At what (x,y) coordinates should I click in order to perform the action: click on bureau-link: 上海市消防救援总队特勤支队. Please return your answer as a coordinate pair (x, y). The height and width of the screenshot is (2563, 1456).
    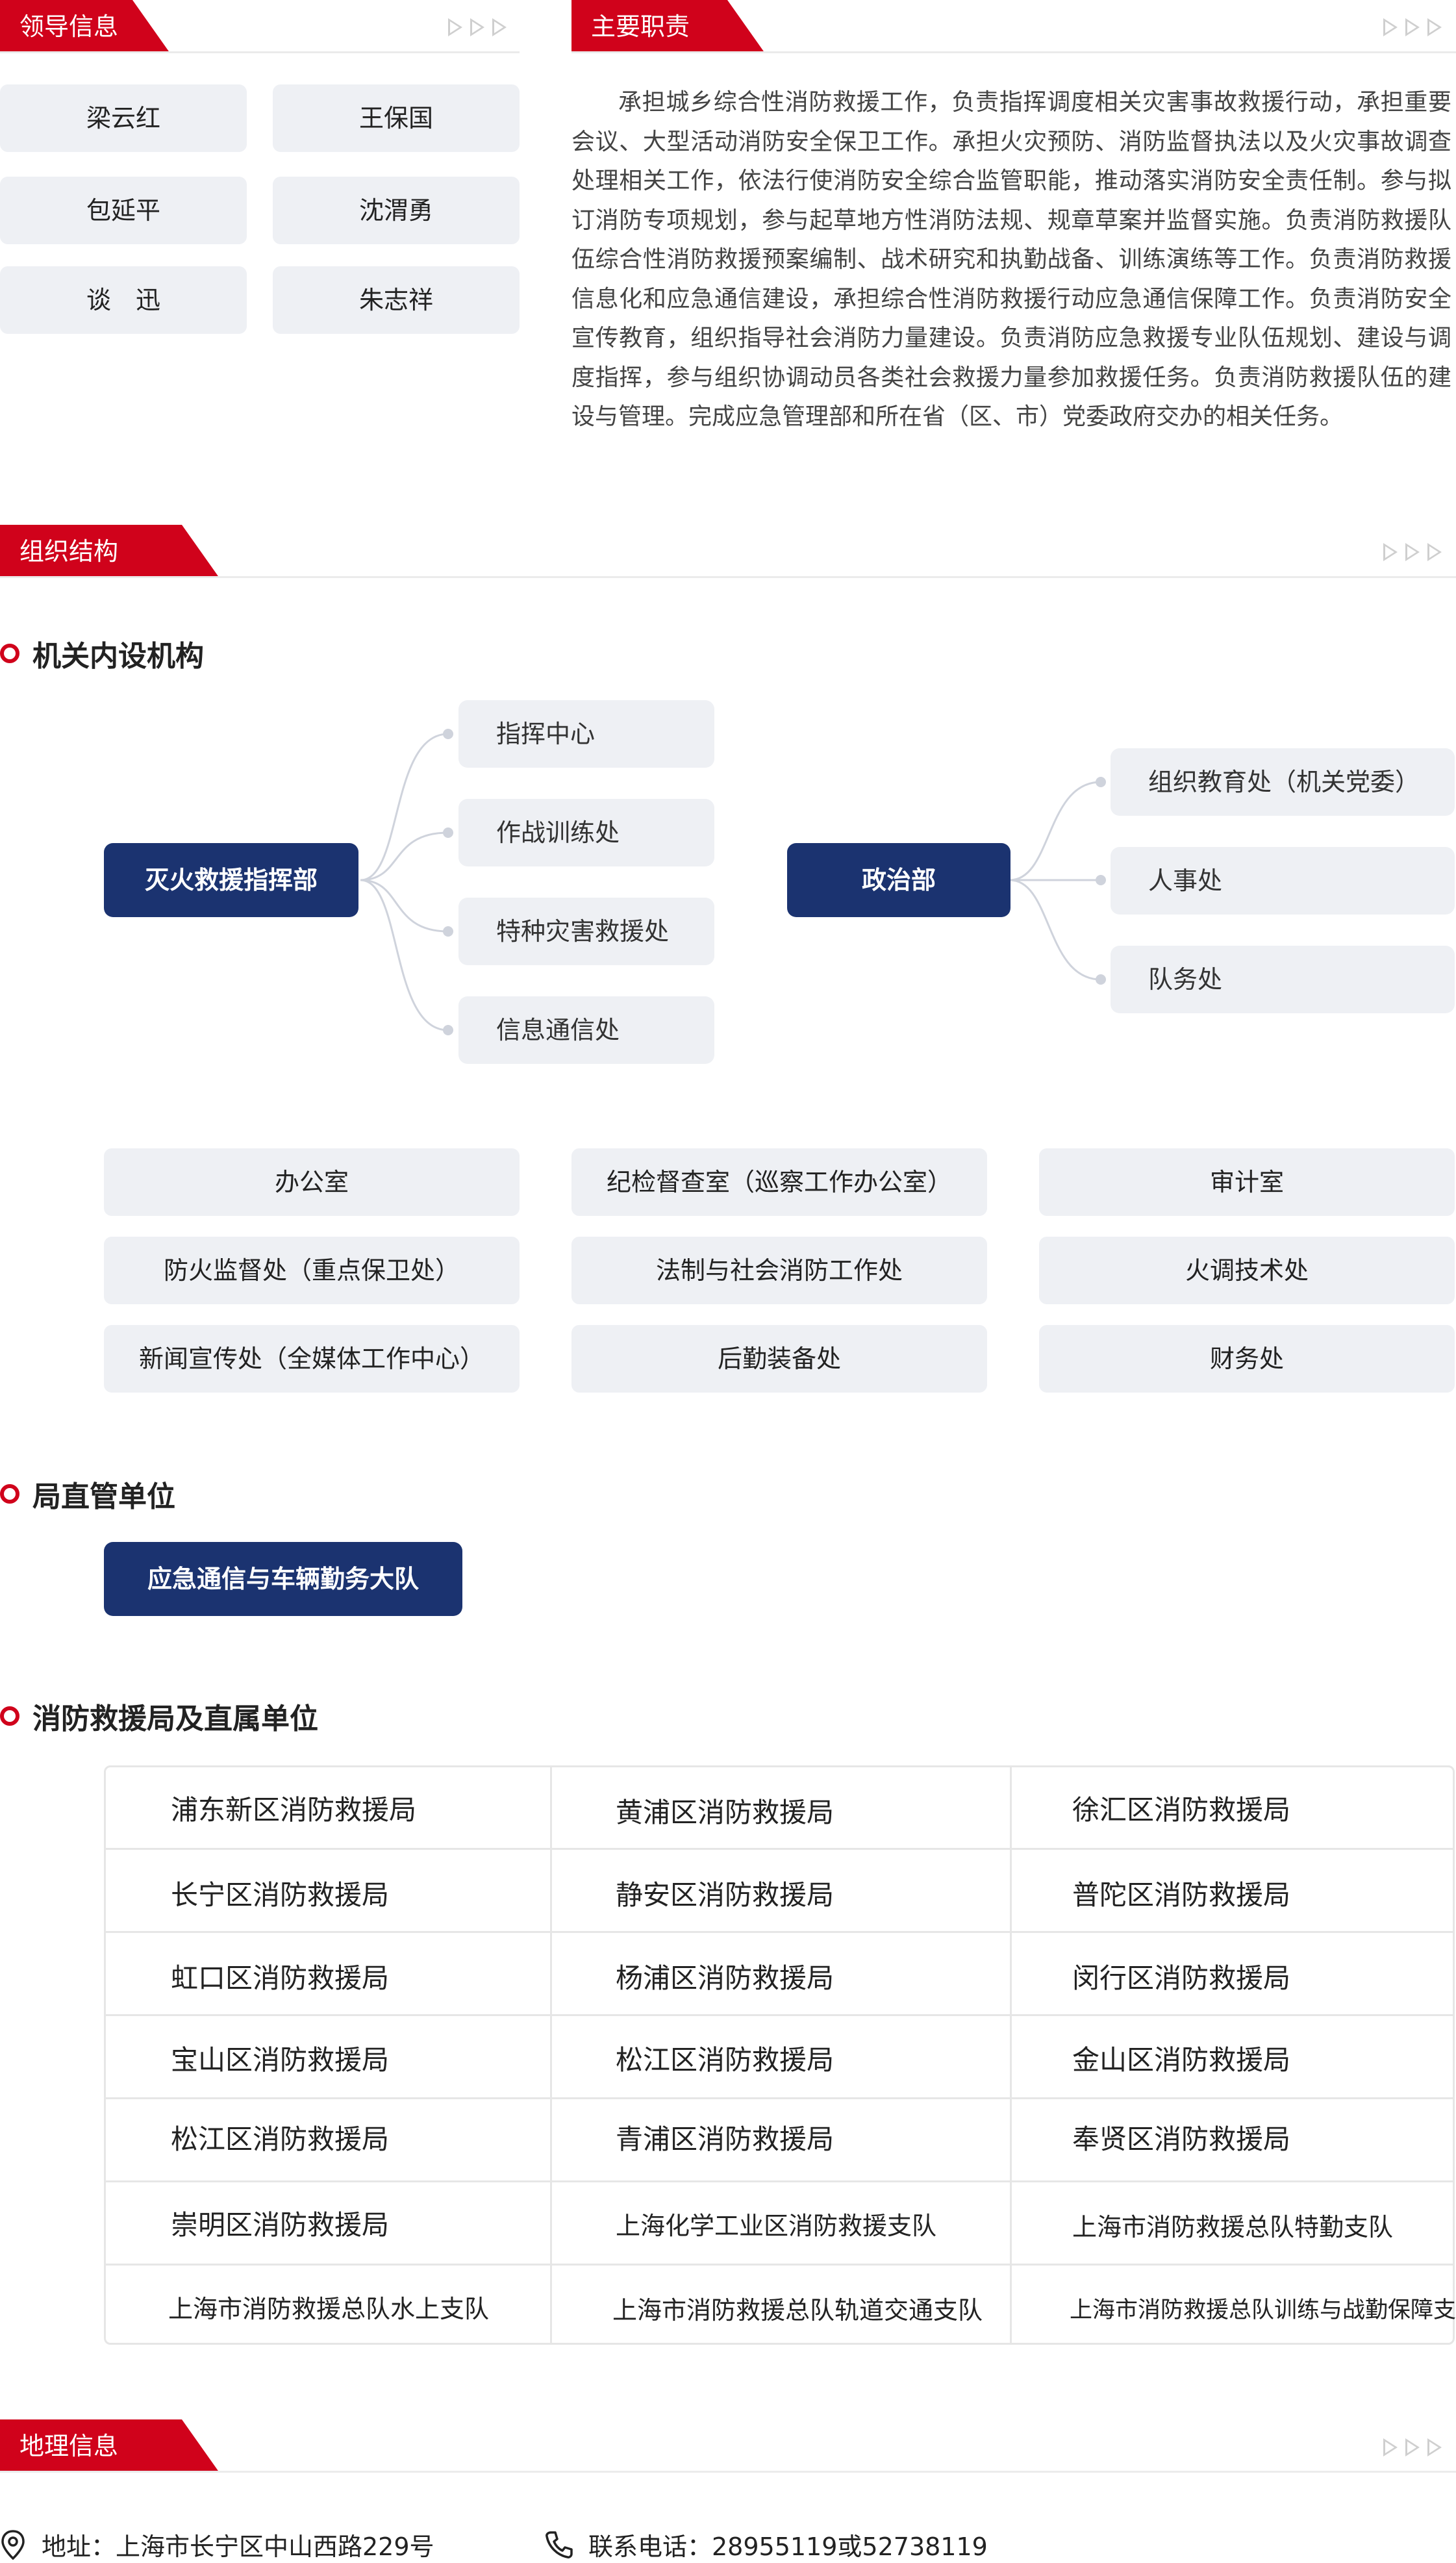
    Looking at the image, I should click on (1232, 2225).